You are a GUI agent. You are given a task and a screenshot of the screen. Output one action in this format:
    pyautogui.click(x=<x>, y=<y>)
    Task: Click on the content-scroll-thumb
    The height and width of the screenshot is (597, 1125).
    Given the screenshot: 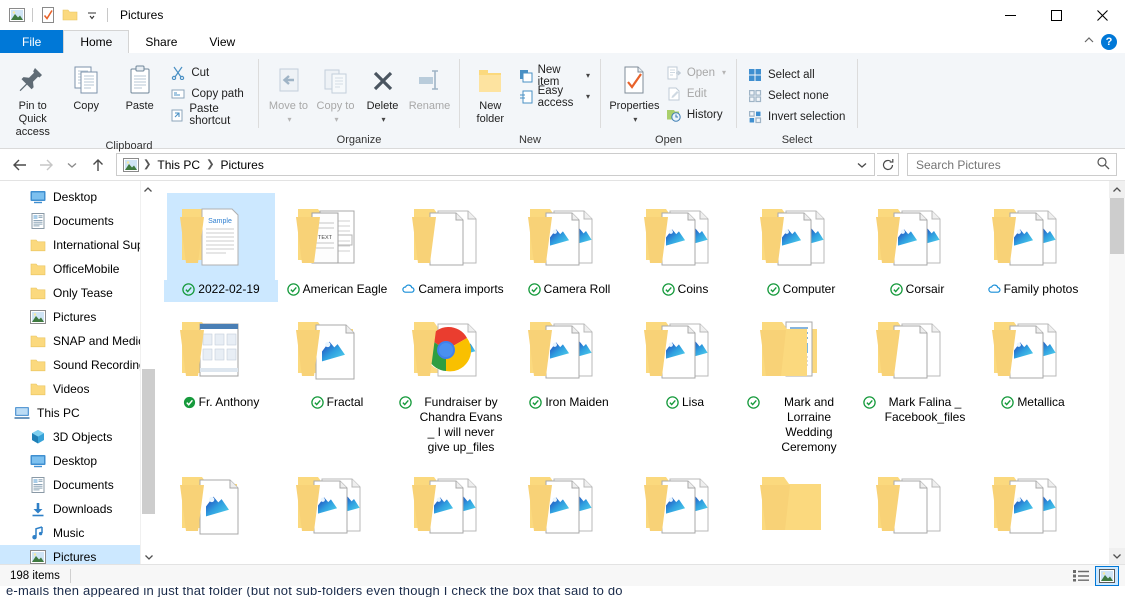 What is the action you would take?
    pyautogui.click(x=1117, y=226)
    